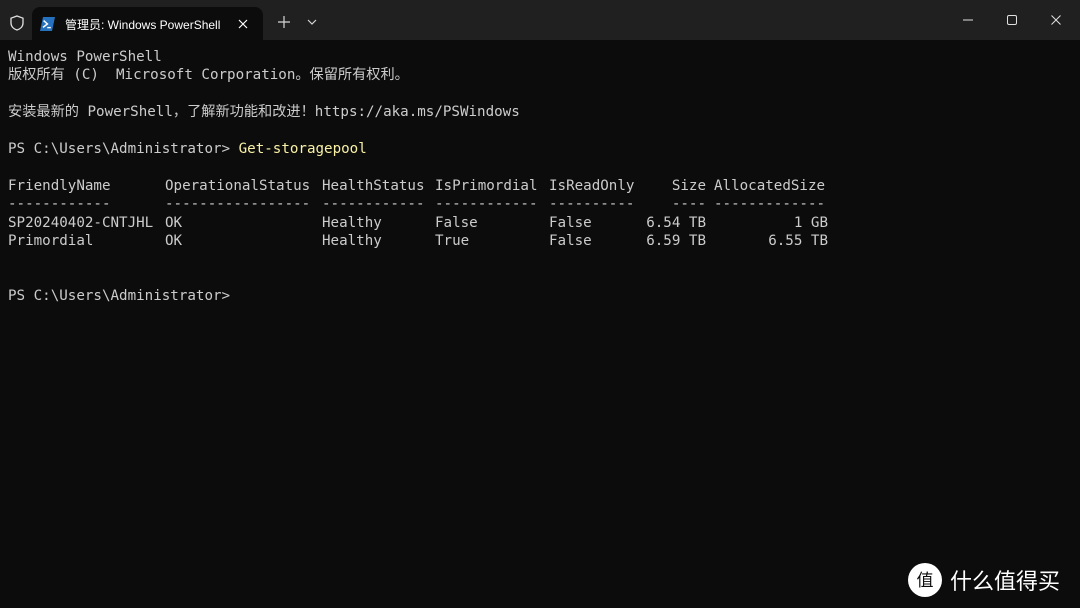 Image resolution: width=1080 pixels, height=608 pixels. I want to click on smzdm-logo-icon: 值, so click(925, 580).